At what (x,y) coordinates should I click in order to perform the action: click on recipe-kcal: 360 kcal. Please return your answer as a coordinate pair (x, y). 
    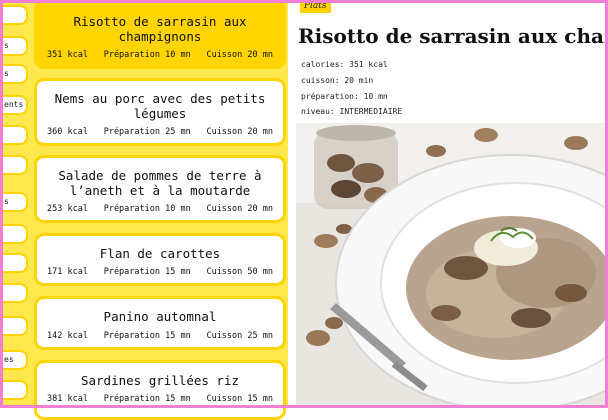
    Looking at the image, I should click on (67, 132).